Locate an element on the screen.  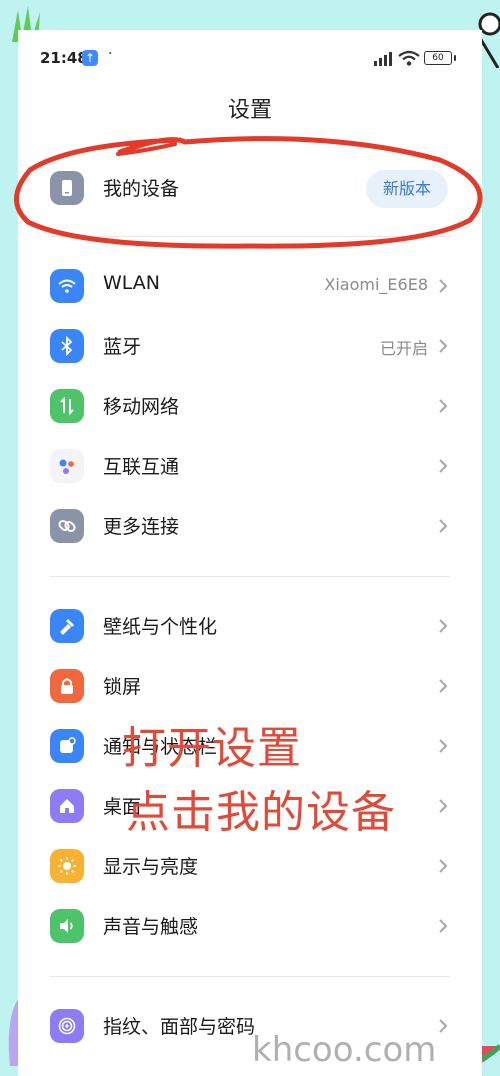
settings-item-sound: 声音与触感 is located at coordinates (250, 926).